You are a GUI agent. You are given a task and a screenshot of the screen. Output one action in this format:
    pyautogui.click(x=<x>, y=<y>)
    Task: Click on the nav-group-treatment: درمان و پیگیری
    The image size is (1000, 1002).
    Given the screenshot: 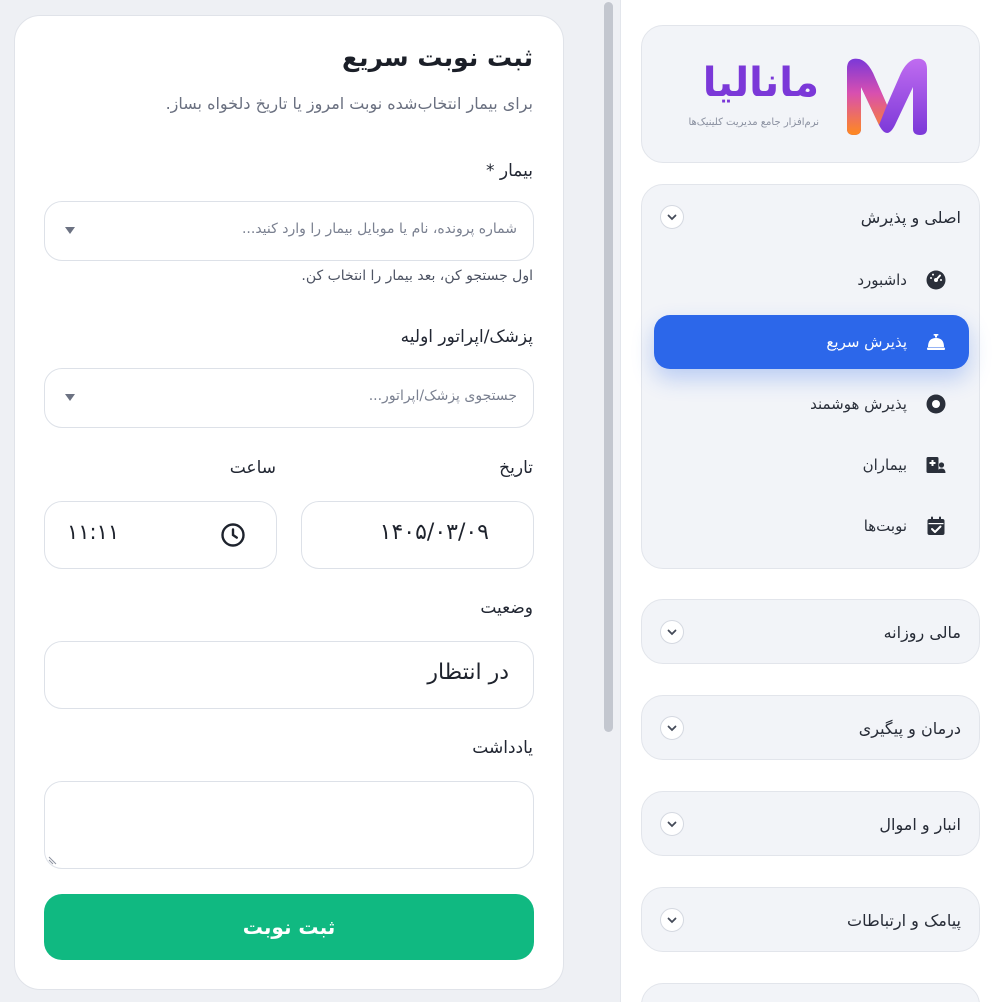 What is the action you would take?
    pyautogui.click(x=810, y=727)
    